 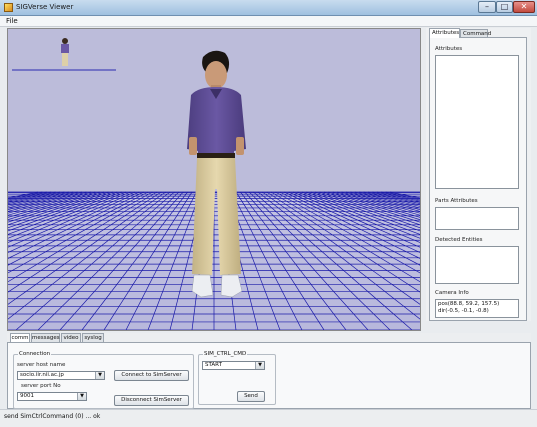 I want to click on attributes-label: Attributes, so click(x=449, y=49).